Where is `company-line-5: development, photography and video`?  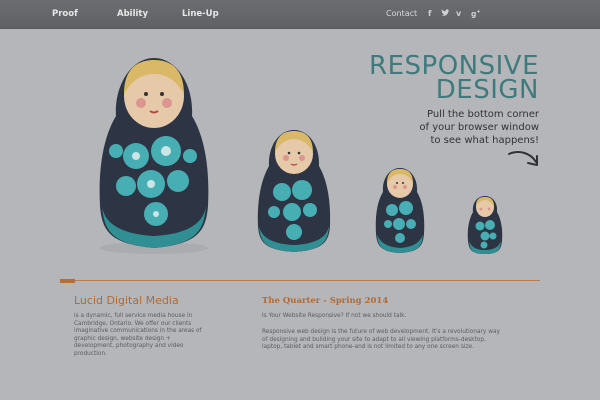 company-line-5: development, photography and video is located at coordinates (129, 346).